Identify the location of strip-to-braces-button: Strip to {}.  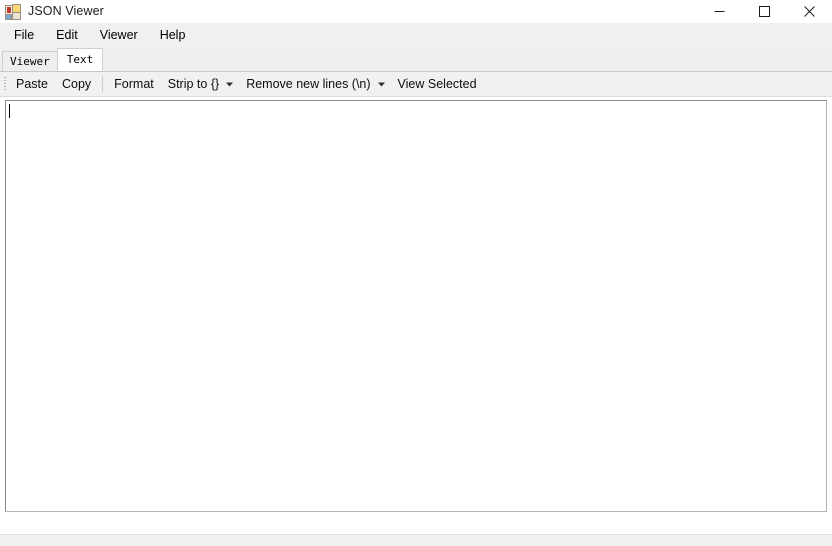
(200, 84).